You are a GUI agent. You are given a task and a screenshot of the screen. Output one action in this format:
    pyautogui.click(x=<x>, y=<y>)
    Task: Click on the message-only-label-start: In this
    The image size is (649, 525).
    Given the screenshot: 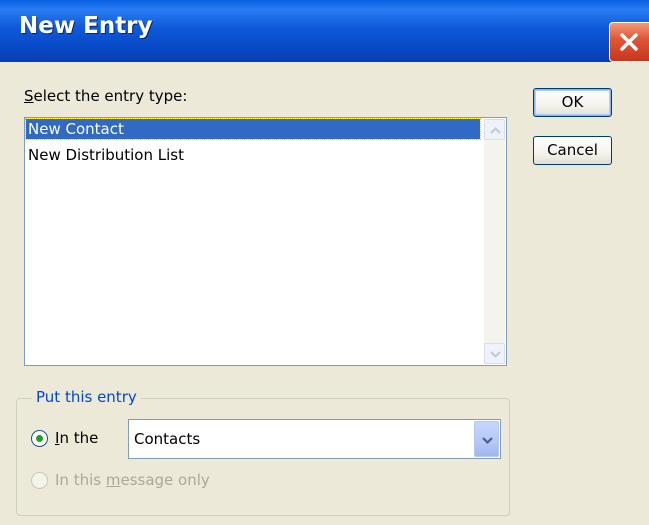 What is the action you would take?
    pyautogui.click(x=80, y=480)
    